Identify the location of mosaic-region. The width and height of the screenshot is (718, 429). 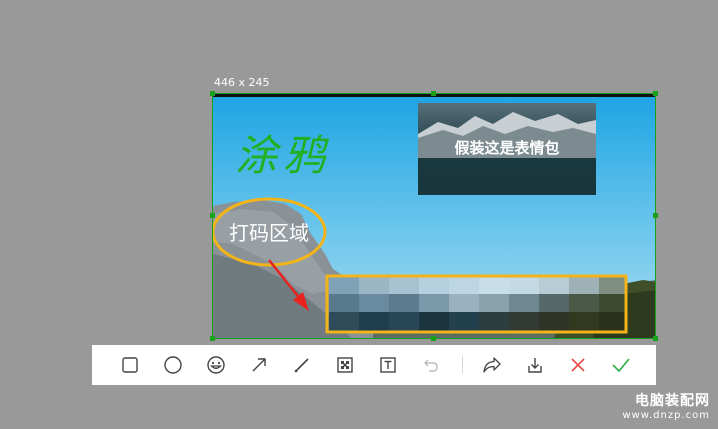
(477, 303).